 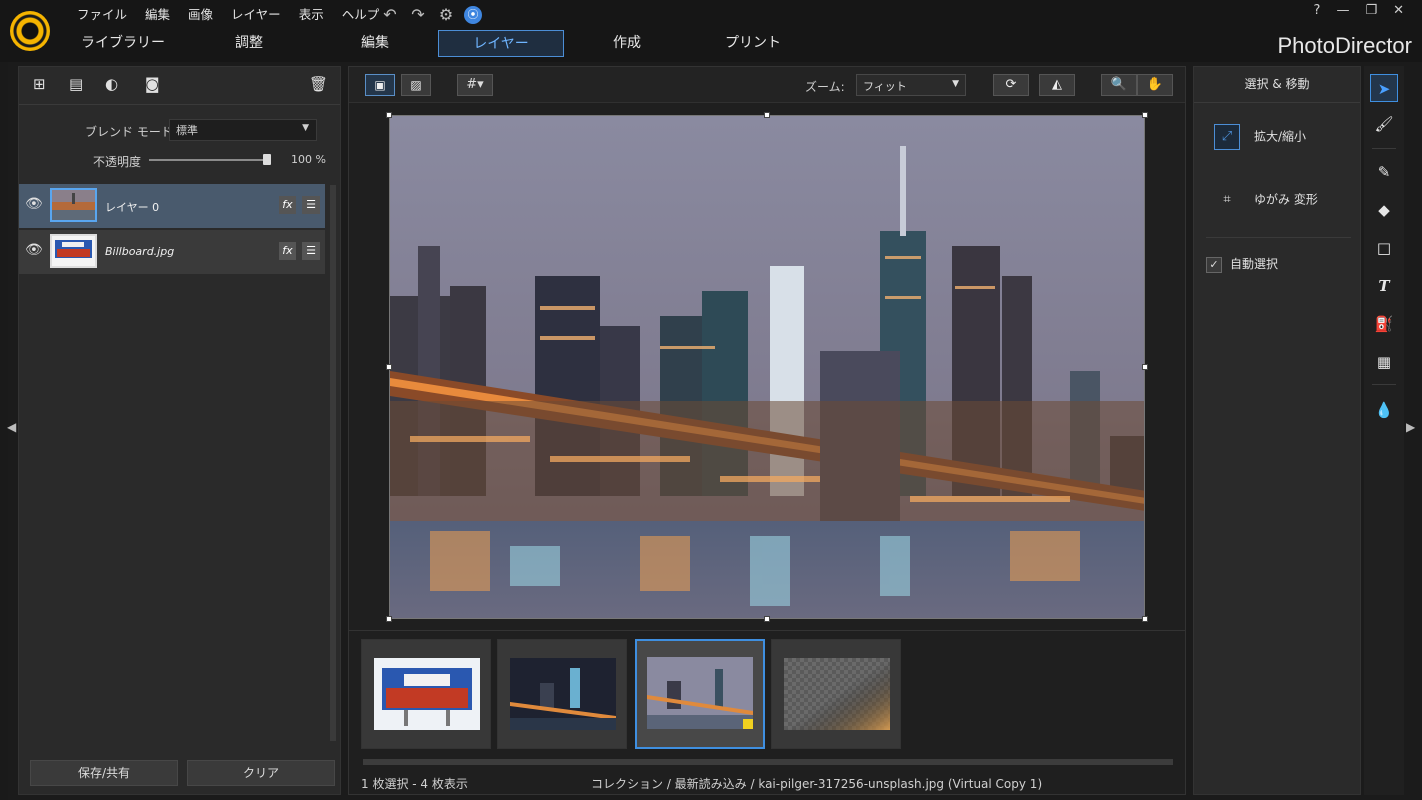 I want to click on auto-select-checkbox: ✓ 自動選択, so click(x=1242, y=264).